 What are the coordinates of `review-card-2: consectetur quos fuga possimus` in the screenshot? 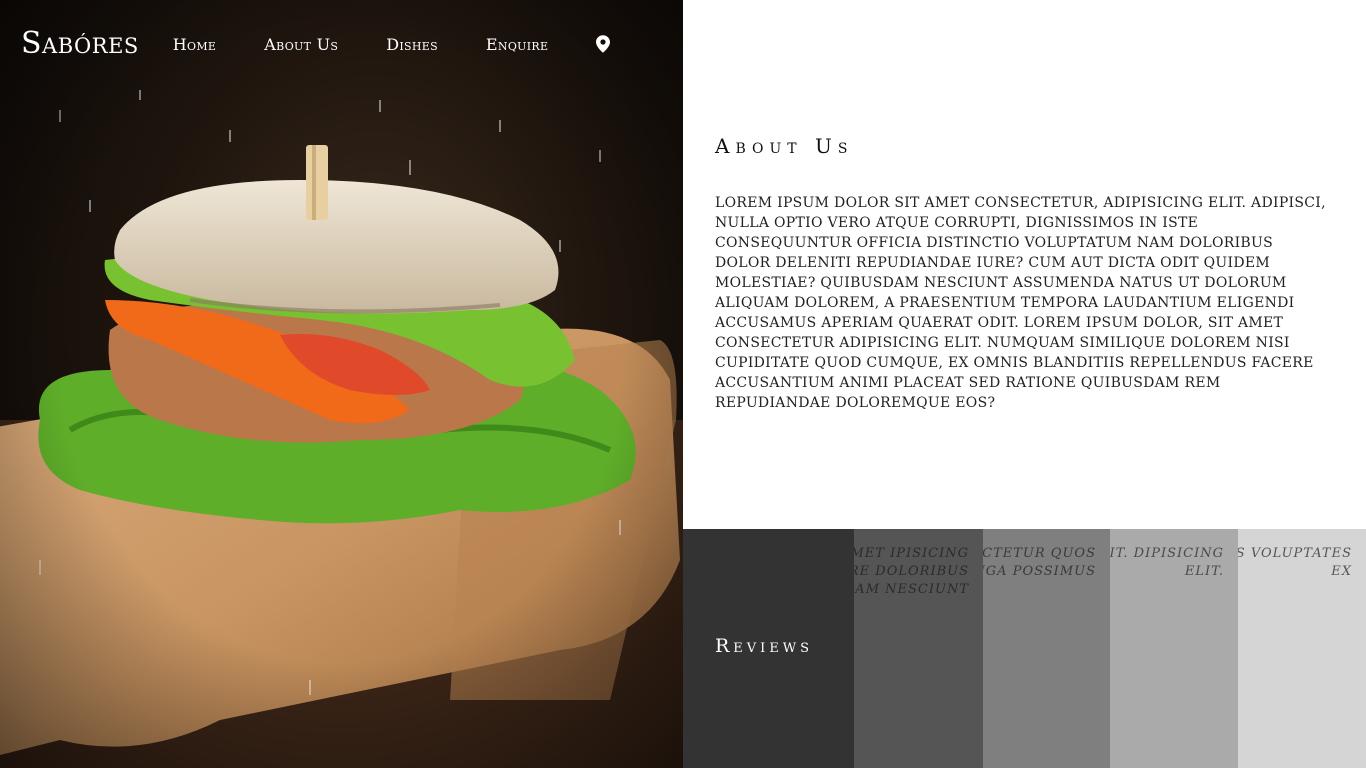 It's located at (1046, 648).